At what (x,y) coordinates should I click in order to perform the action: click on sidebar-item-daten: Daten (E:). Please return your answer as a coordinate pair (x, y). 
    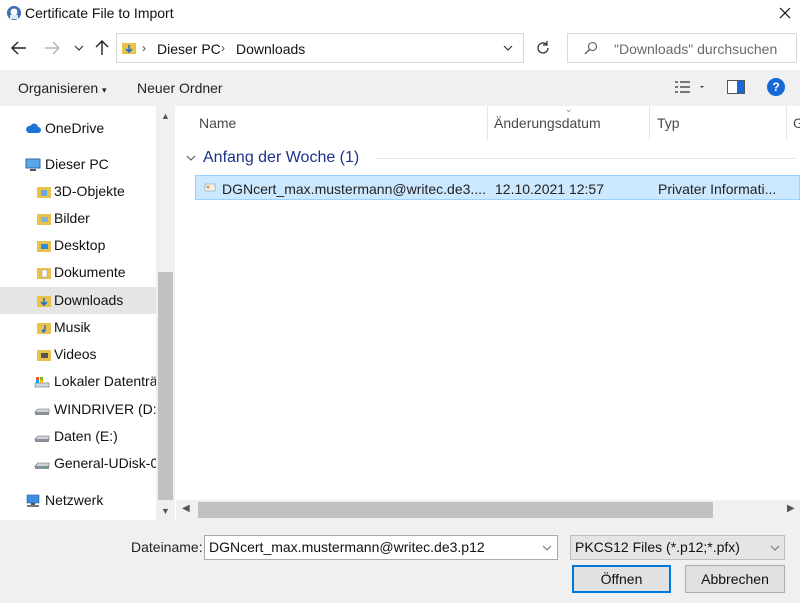
    Looking at the image, I should click on (78, 436).